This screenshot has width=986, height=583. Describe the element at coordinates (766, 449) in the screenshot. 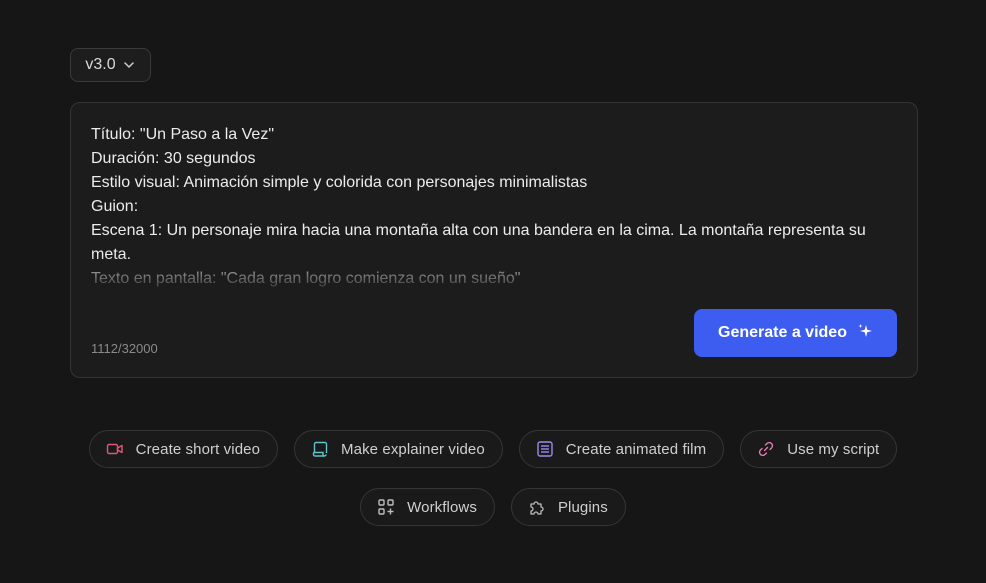

I see `link-icon` at that location.